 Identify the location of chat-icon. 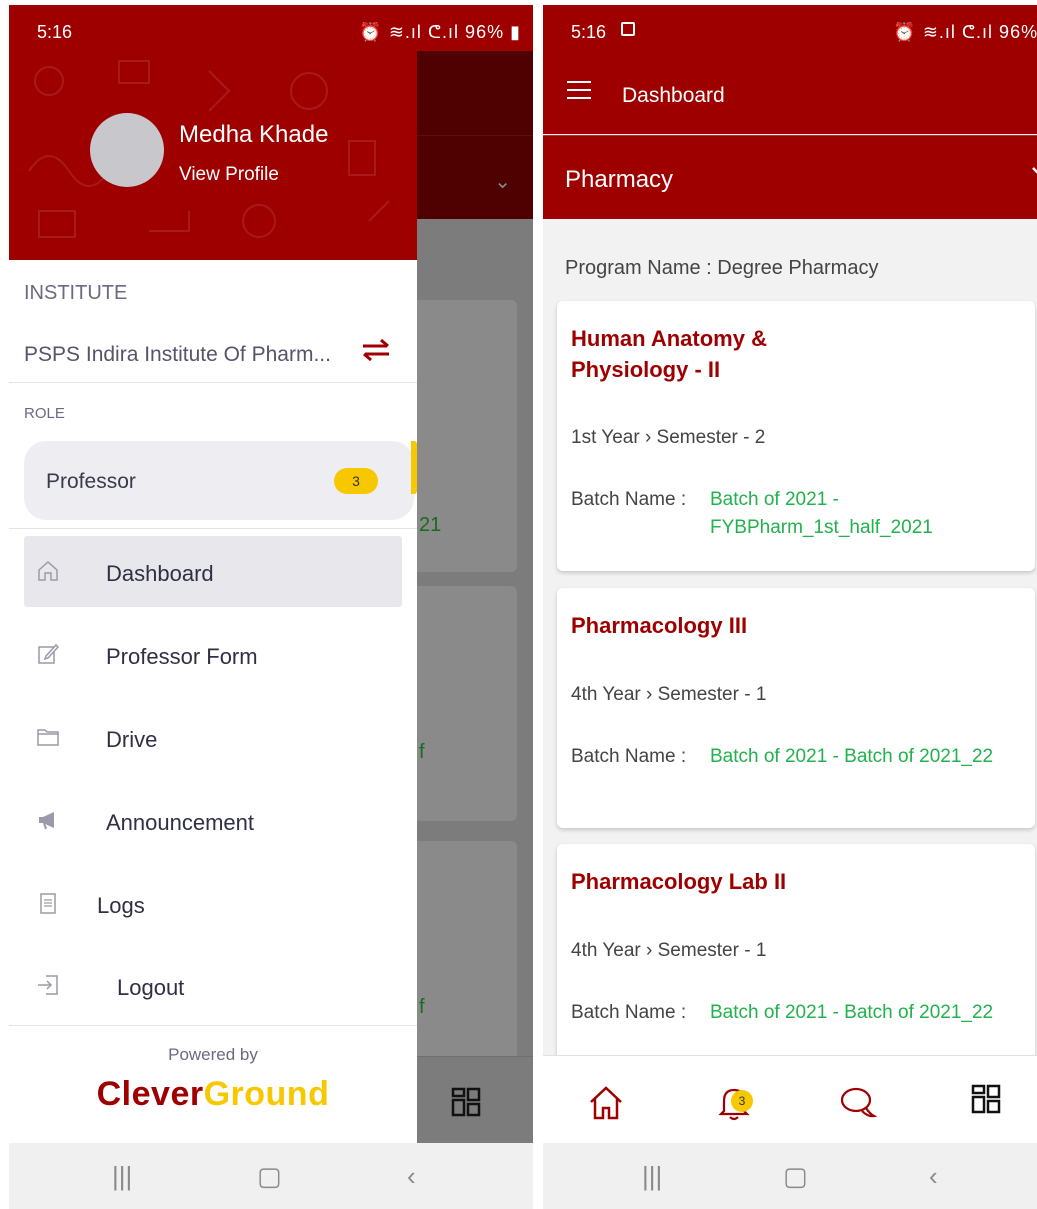
(858, 1103).